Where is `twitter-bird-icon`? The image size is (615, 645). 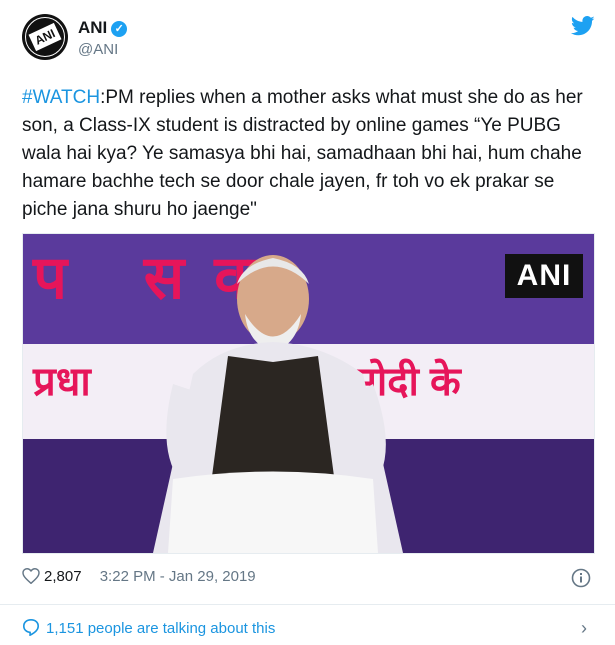
twitter-bird-icon is located at coordinates (583, 26).